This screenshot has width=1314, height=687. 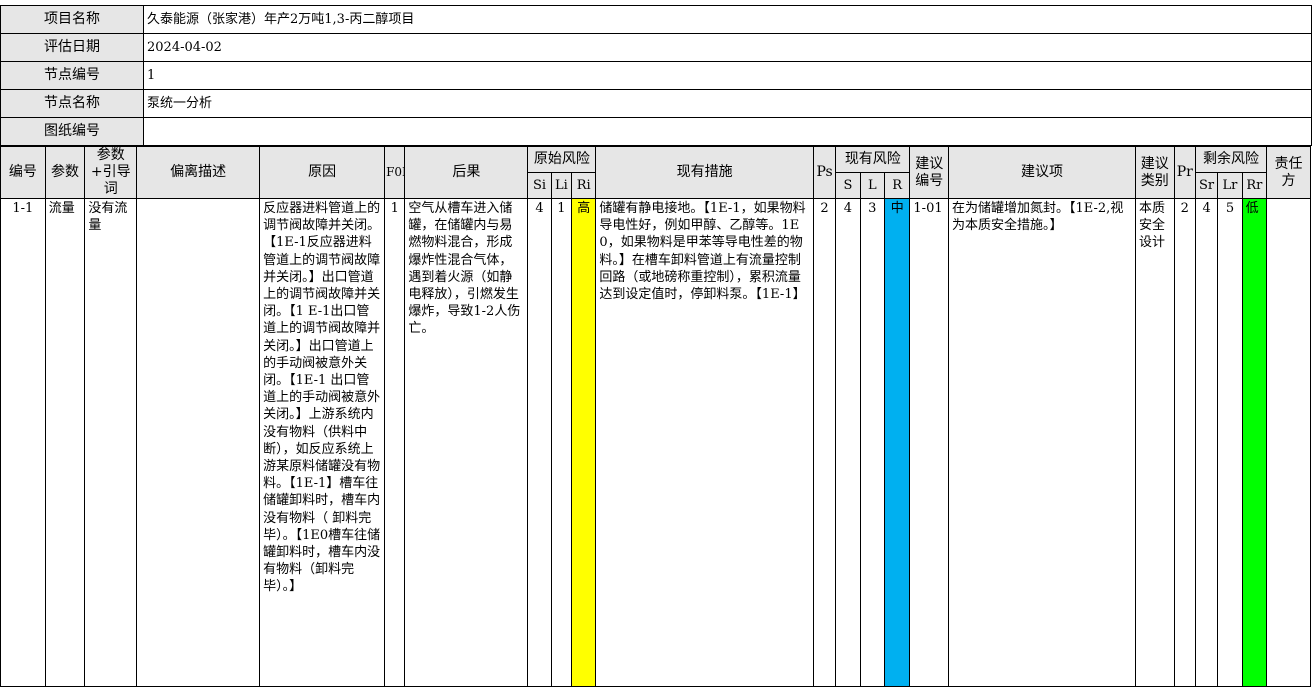 I want to click on cell-sr: 4, so click(x=1206, y=442).